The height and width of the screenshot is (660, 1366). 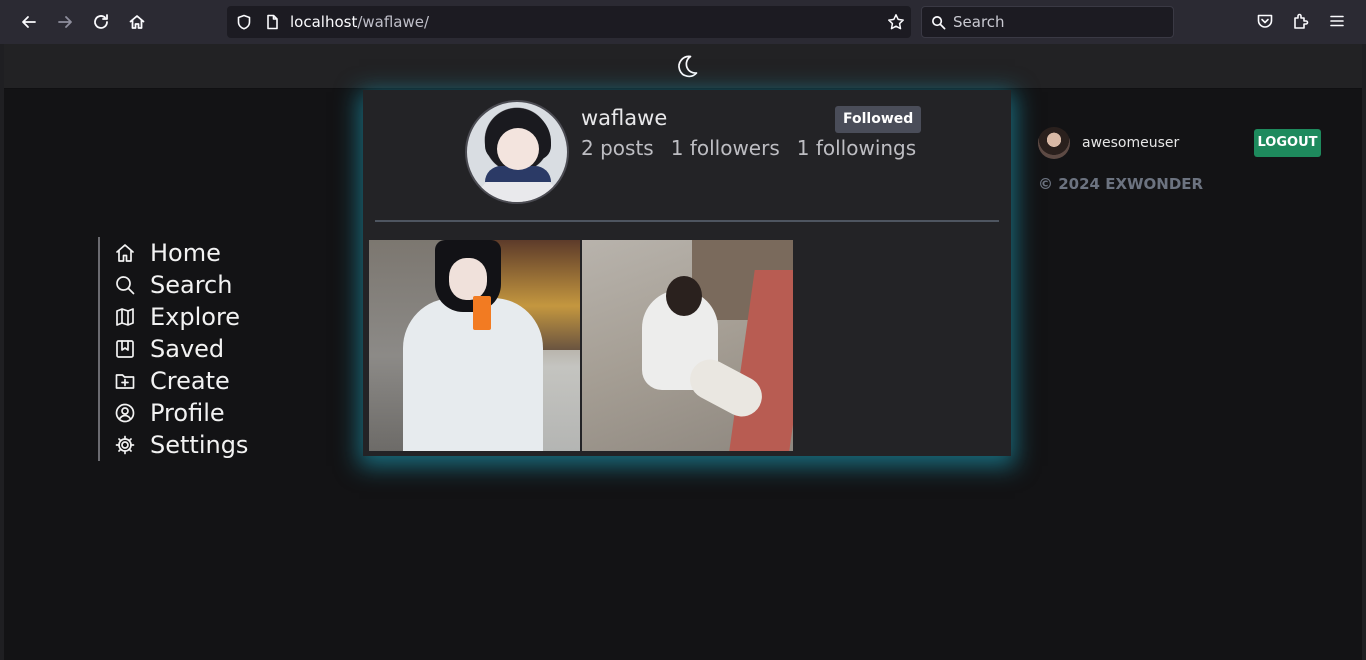 I want to click on pocket-icon, so click(x=1265, y=21).